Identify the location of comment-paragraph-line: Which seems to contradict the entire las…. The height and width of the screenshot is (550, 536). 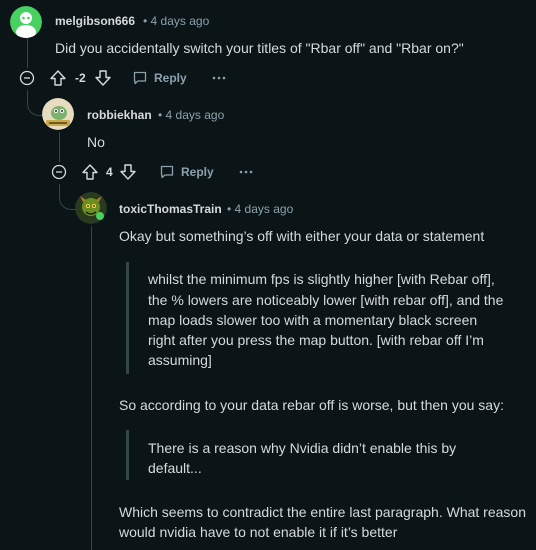
(322, 512).